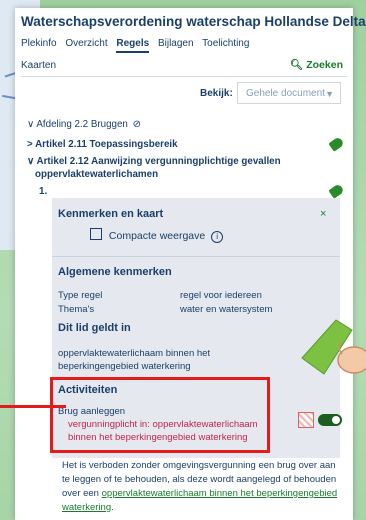 This screenshot has height=520, width=366. I want to click on themas-value: water en watersystem, so click(226, 309).